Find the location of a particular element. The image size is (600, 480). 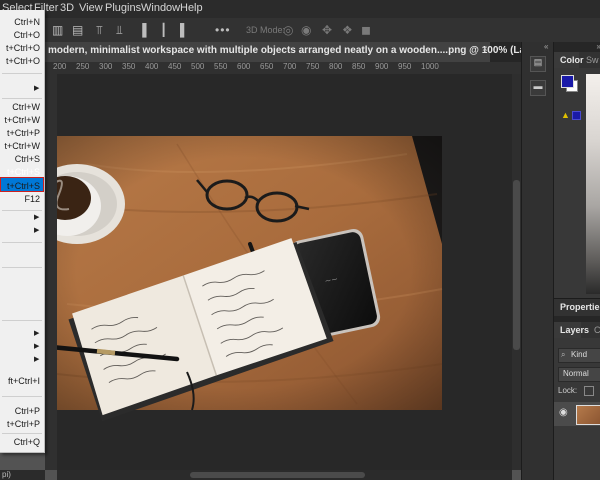

menu-item-open-as: t+Ctrl+O is located at coordinates (20, 61).